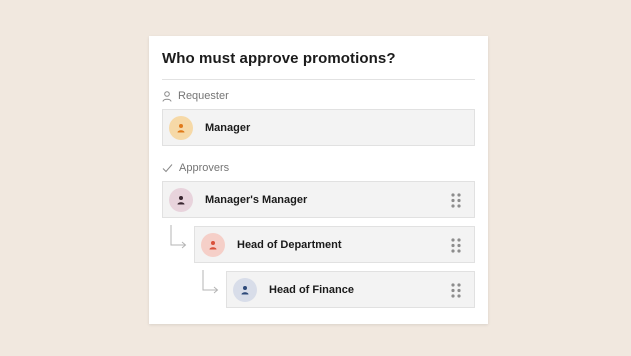 This screenshot has width=631, height=356. Describe the element at coordinates (318, 127) in the screenshot. I see `requester-row: Manager` at that location.